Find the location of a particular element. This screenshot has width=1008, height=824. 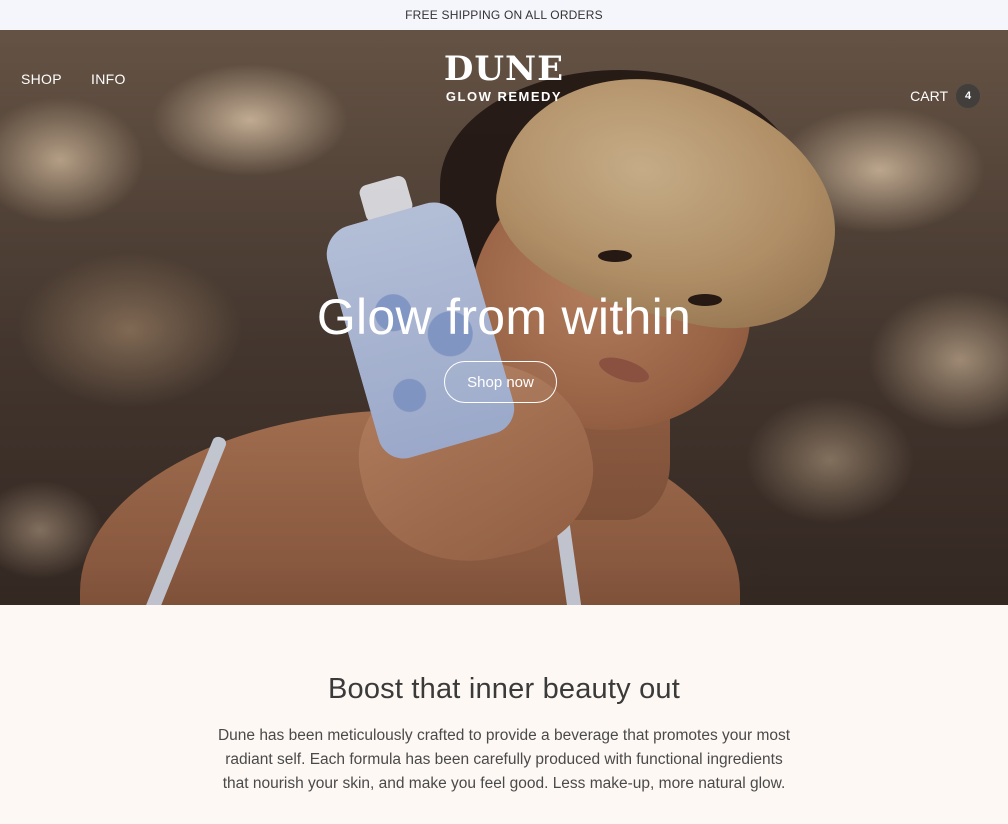

cart-count-badge: 4 is located at coordinates (968, 96).